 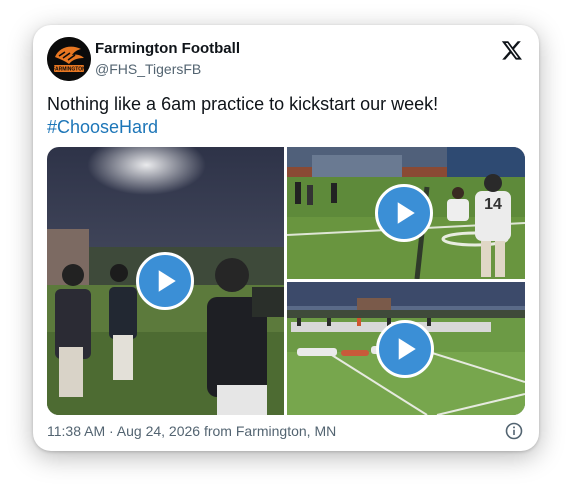 I want to click on jersey-number: 14, so click(x=493, y=204).